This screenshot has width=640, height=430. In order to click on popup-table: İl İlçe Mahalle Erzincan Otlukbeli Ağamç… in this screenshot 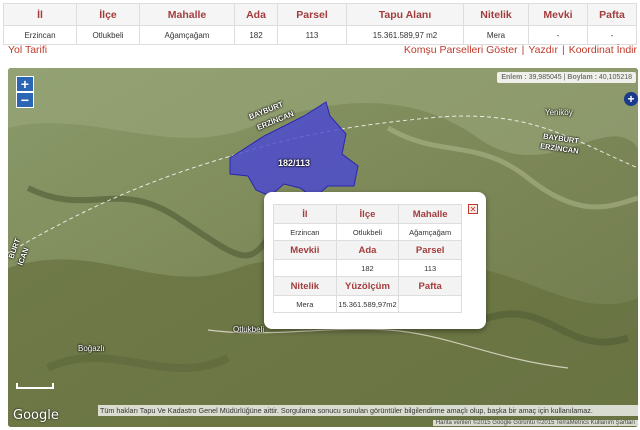, I will do `click(367, 258)`.